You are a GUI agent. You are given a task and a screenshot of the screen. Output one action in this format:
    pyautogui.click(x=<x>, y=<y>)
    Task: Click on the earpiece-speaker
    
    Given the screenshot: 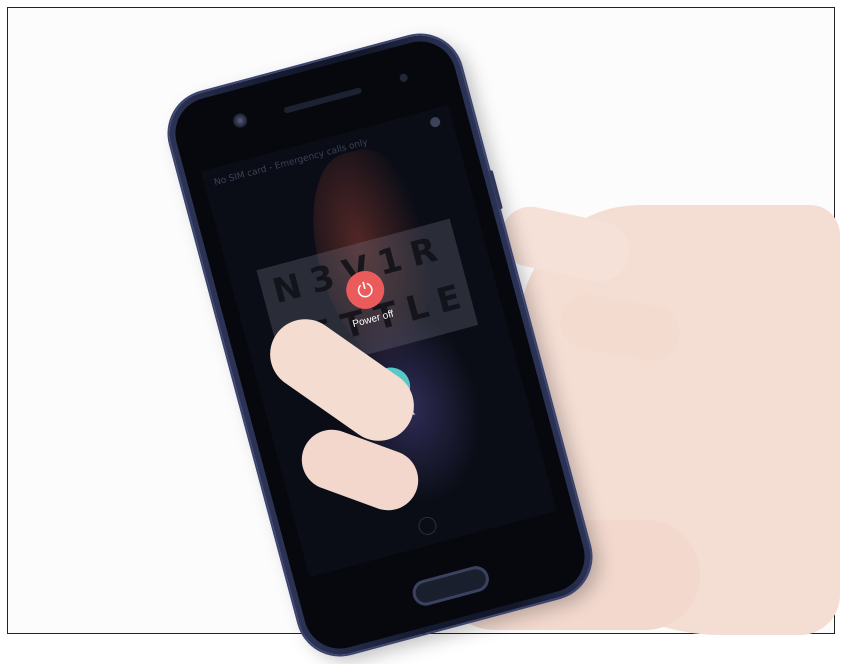 What is the action you would take?
    pyautogui.click(x=323, y=100)
    